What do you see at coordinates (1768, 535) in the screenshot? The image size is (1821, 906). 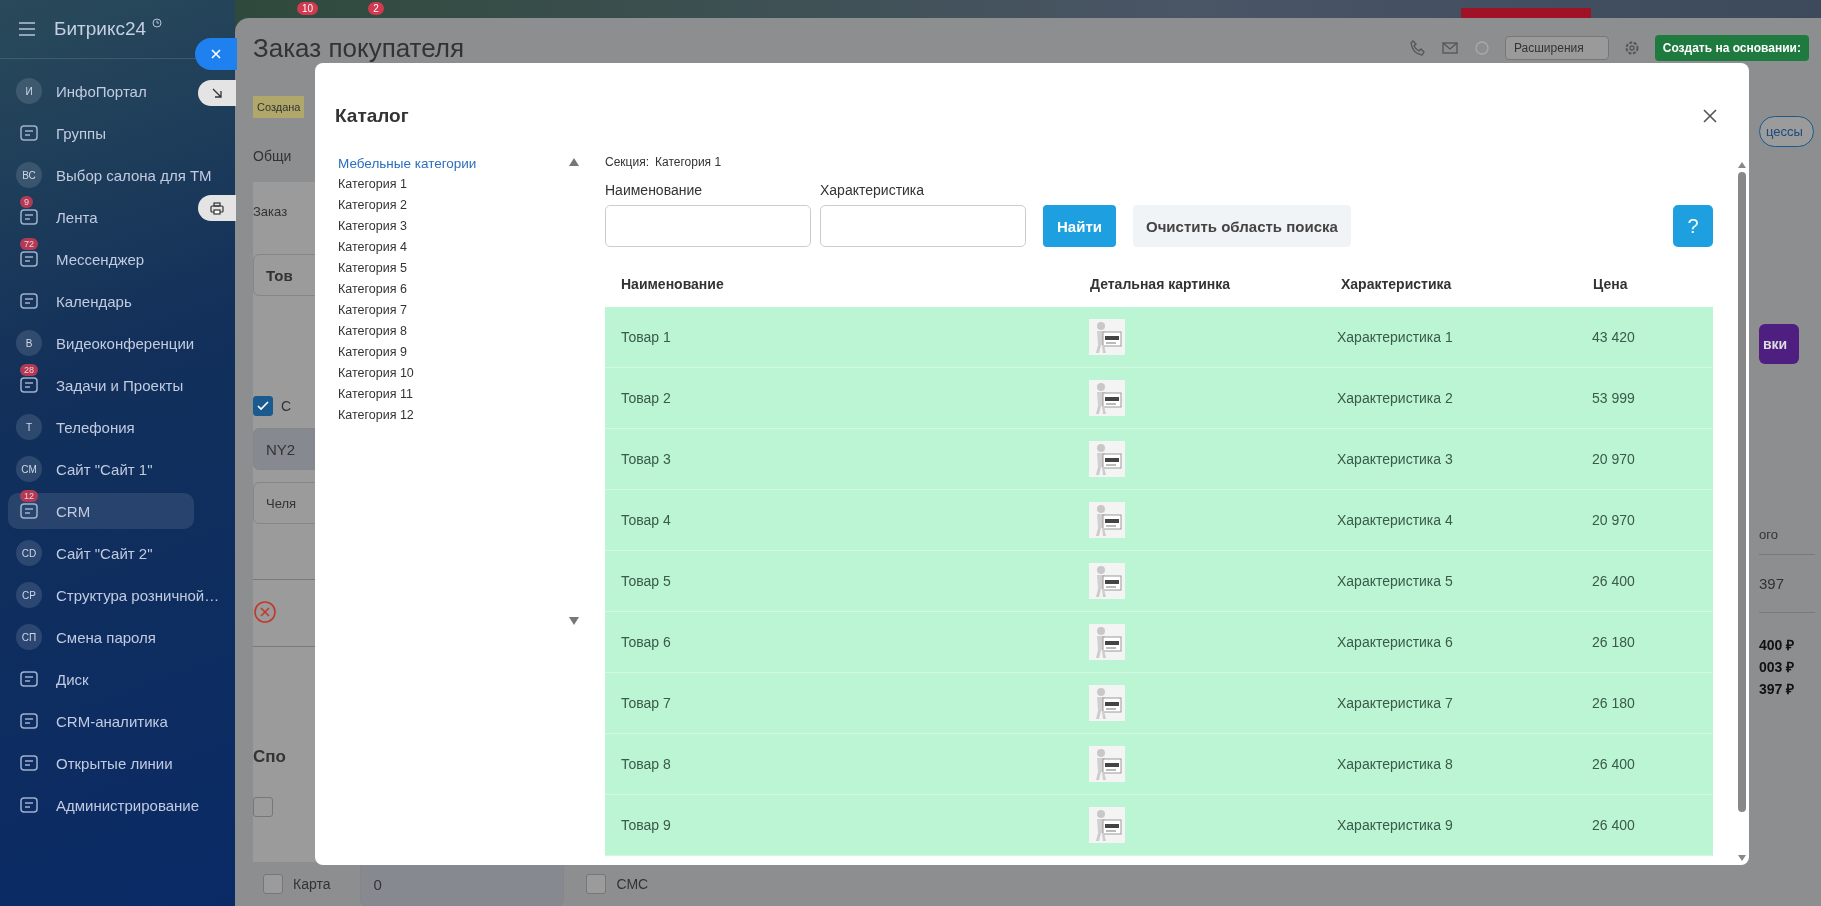 I see `column-header: ого` at bounding box center [1768, 535].